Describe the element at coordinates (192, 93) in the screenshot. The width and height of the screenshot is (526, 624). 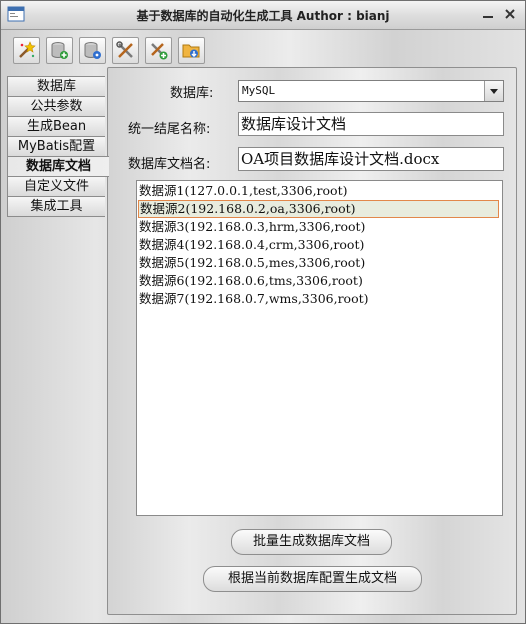
I see `database-label: 数据库:` at that location.